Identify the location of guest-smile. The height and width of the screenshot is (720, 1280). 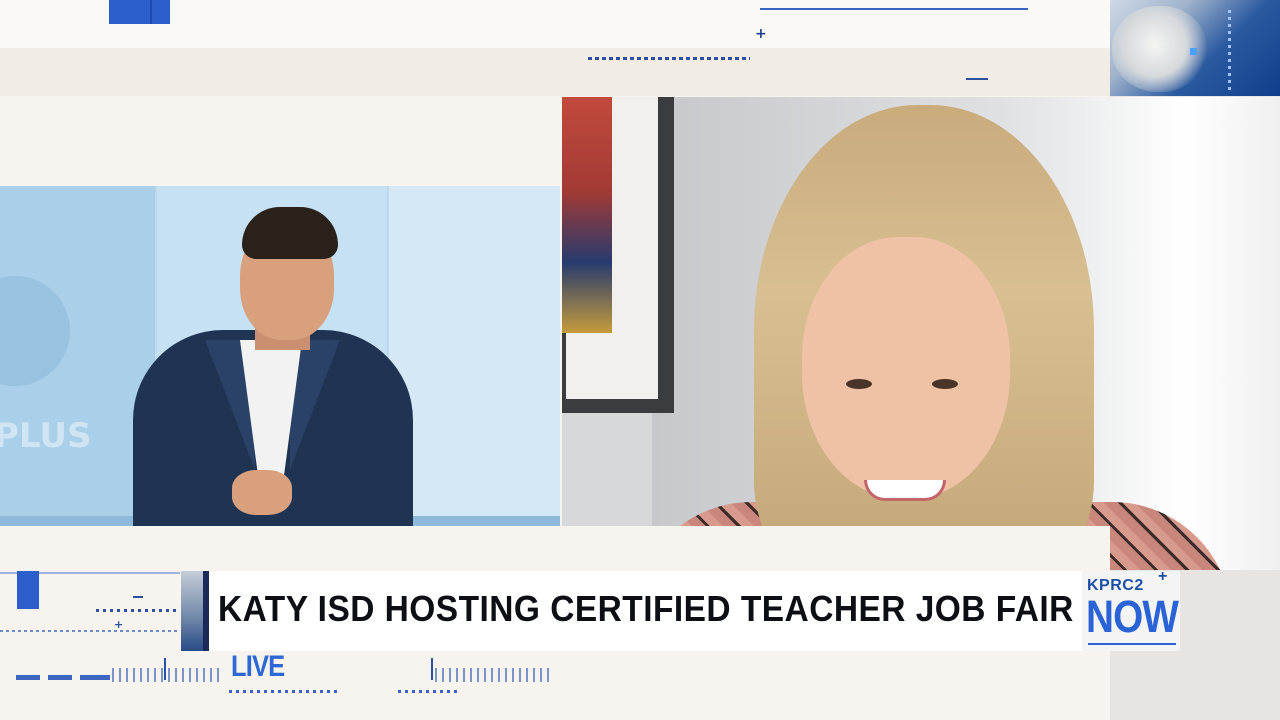
(905, 490).